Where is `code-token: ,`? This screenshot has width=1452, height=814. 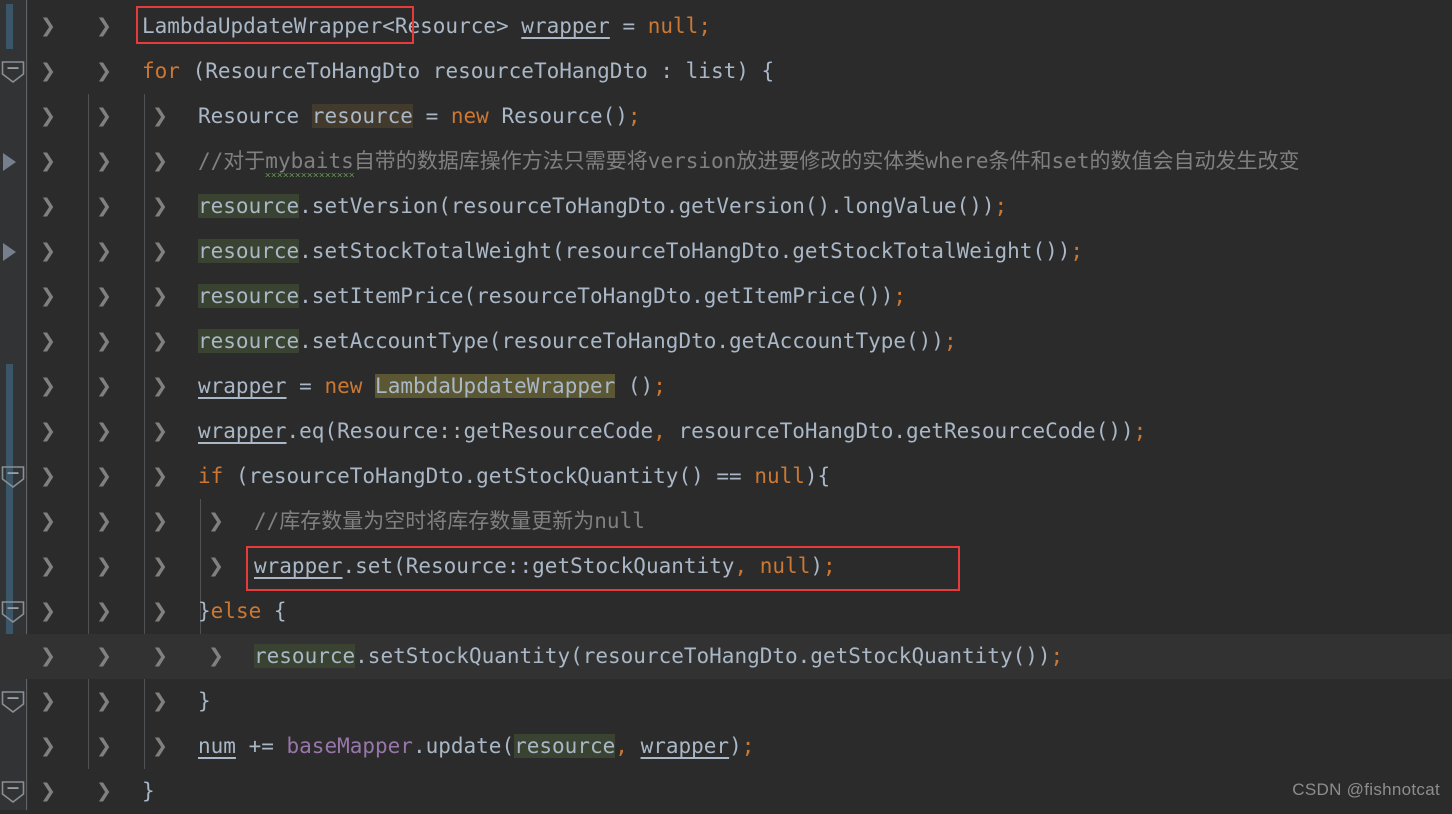
code-token: , is located at coordinates (621, 746).